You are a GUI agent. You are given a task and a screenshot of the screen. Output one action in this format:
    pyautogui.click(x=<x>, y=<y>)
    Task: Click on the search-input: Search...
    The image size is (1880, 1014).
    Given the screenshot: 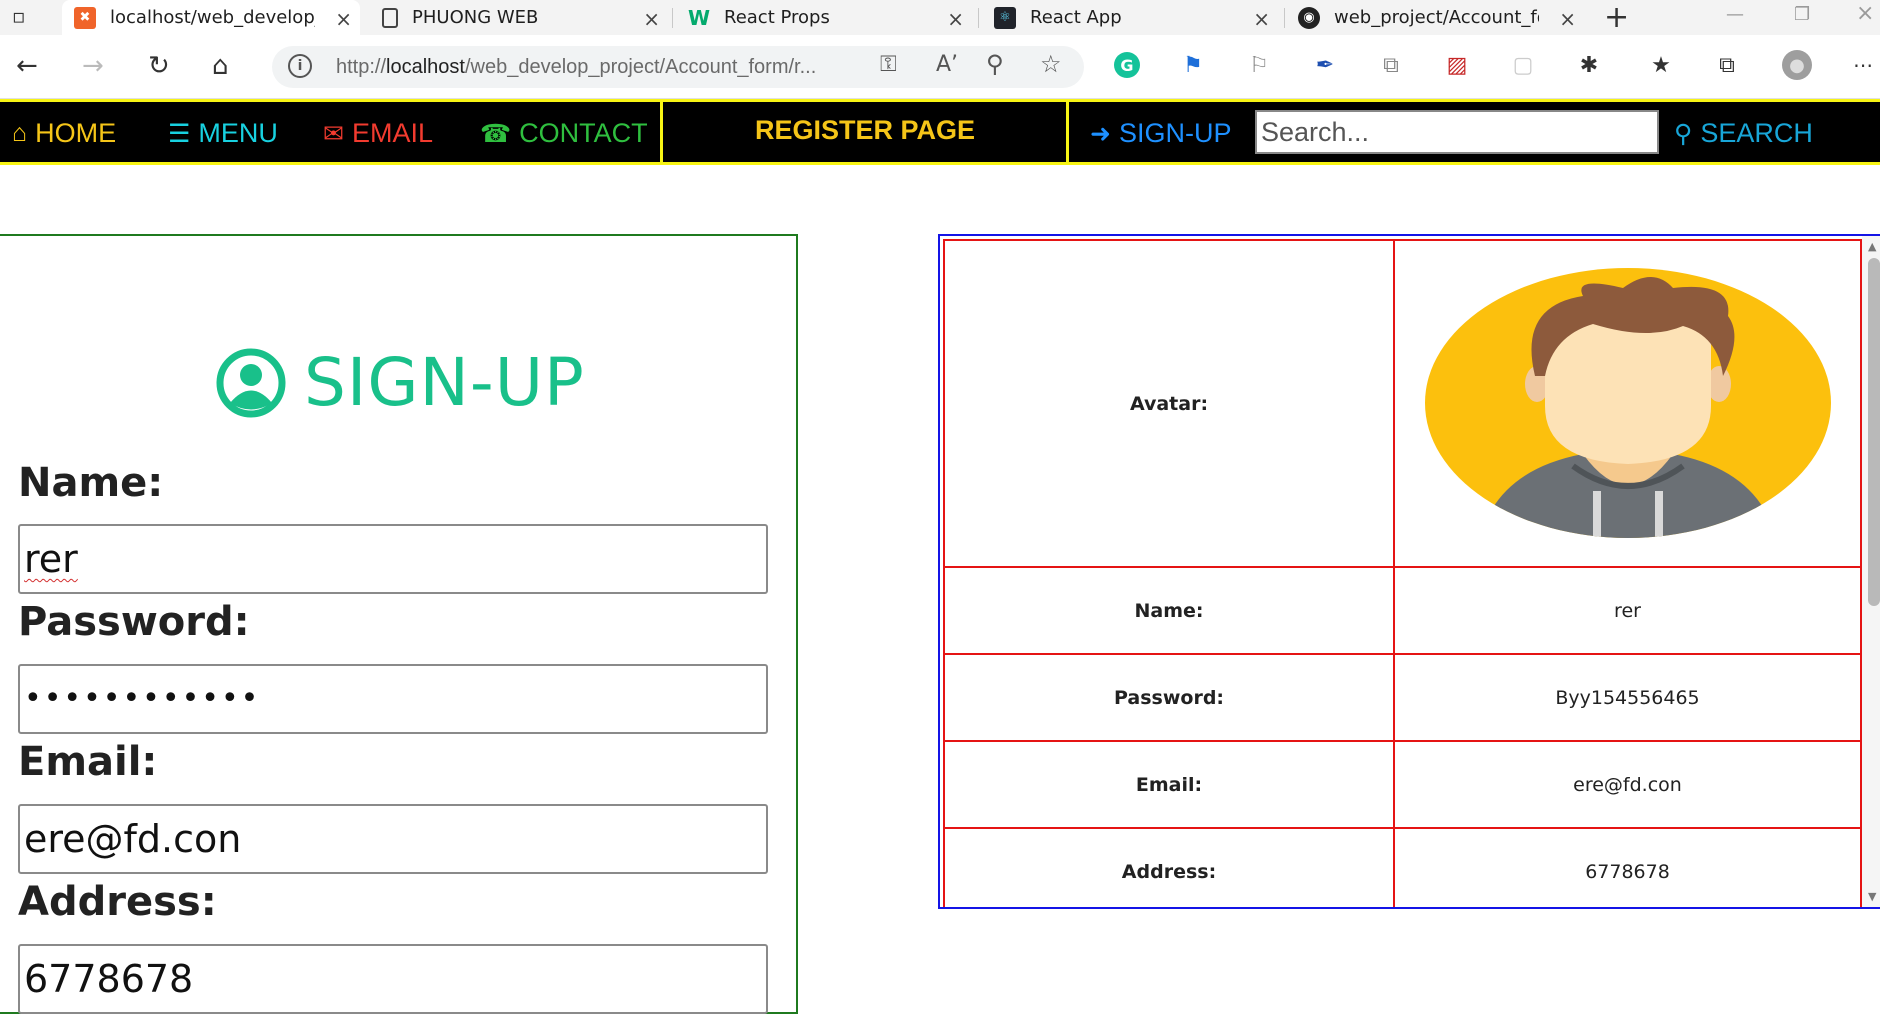 What is the action you would take?
    pyautogui.click(x=1457, y=132)
    